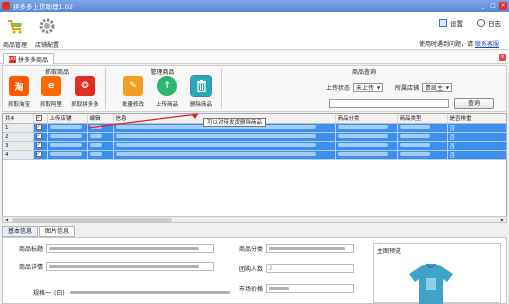 The width and height of the screenshot is (509, 304). Describe the element at coordinates (254, 155) in the screenshot. I see `table-row: 4 ✓ 否` at that location.